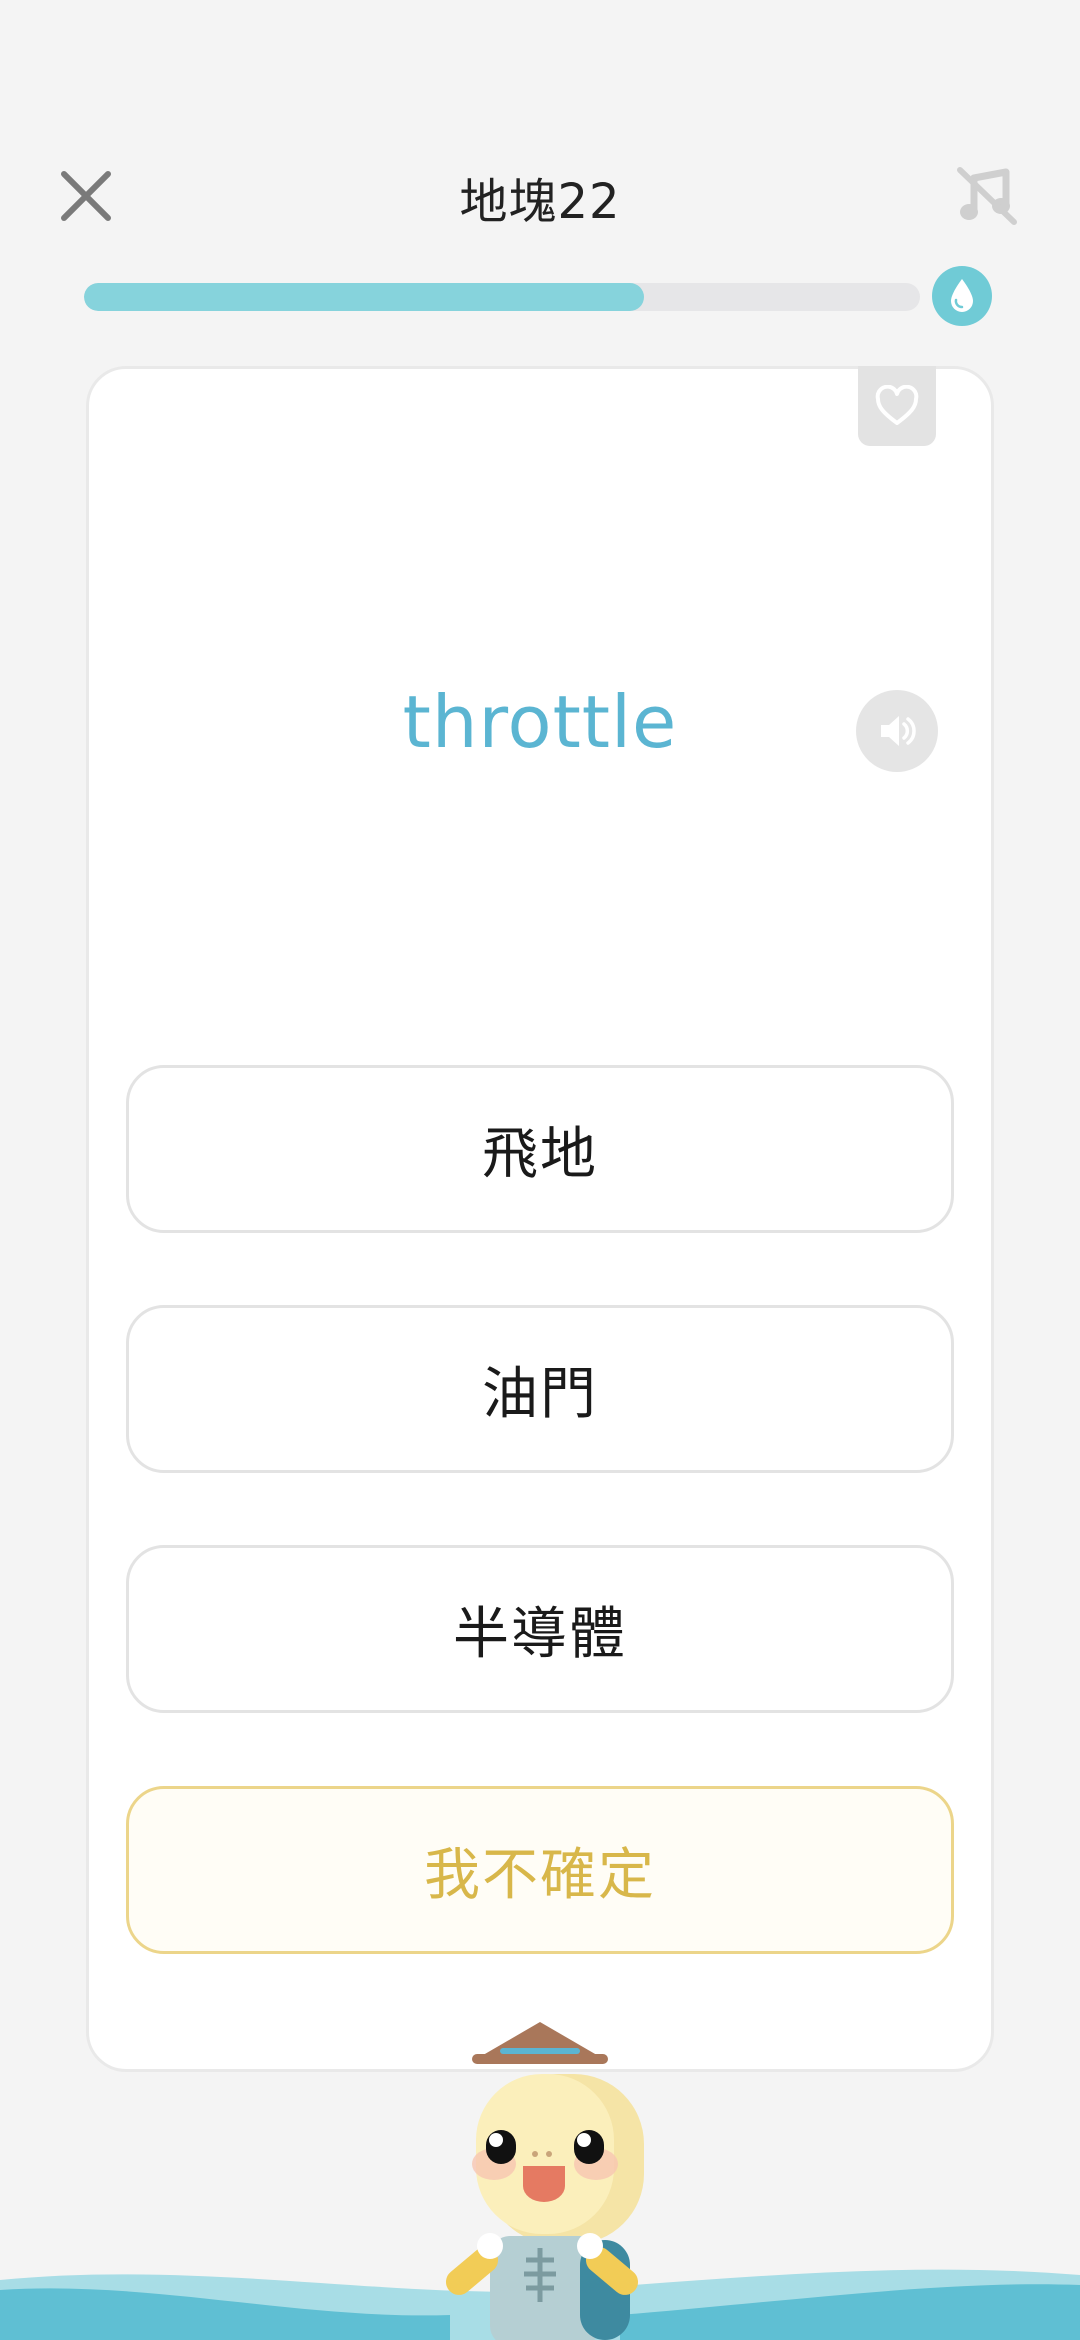 This screenshot has height=2340, width=1080. What do you see at coordinates (540, 1629) in the screenshot?
I see `answer-option-3: 半導體` at bounding box center [540, 1629].